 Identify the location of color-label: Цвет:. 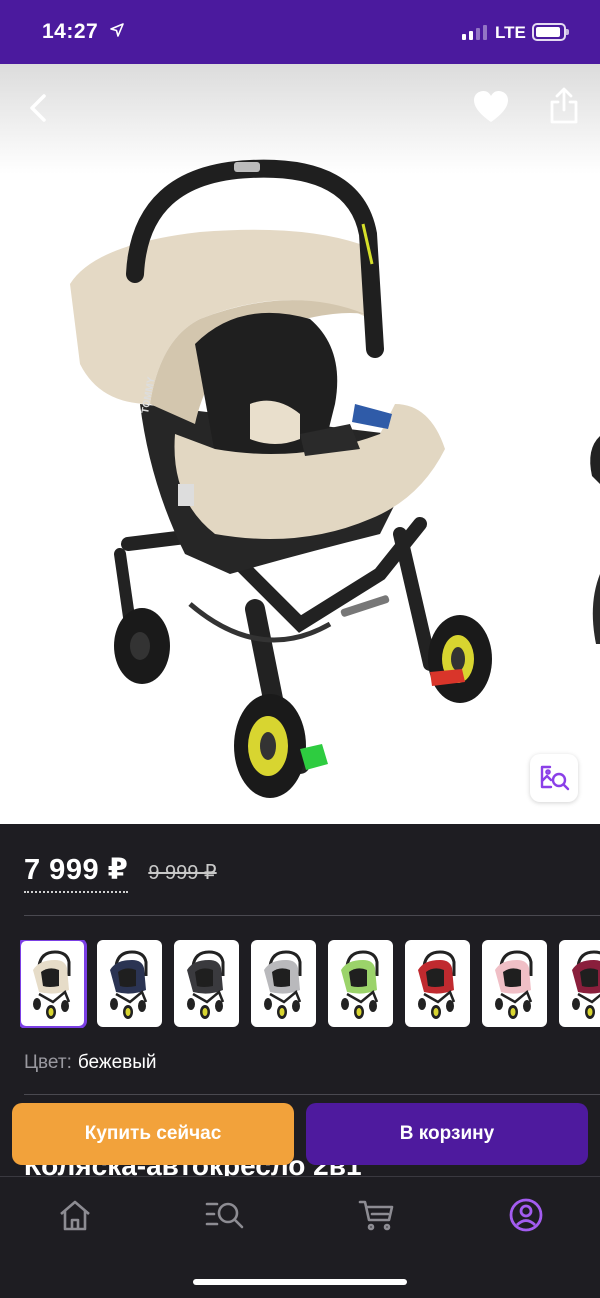
(48, 1062).